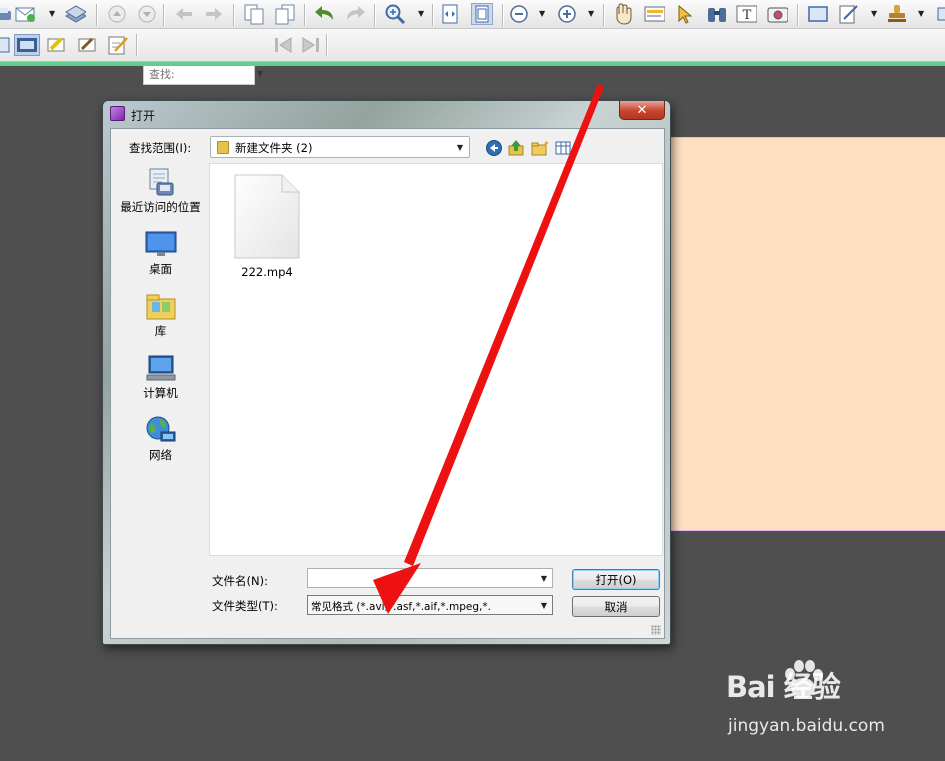 The height and width of the screenshot is (761, 945). I want to click on watermark-url: jingyan.baidu.com, so click(806, 726).